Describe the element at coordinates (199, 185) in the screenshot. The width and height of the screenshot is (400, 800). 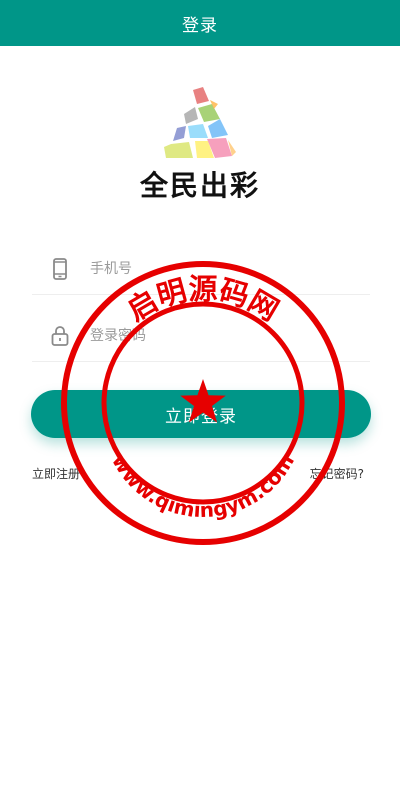
I see `brand-name: 全民出彩` at that location.